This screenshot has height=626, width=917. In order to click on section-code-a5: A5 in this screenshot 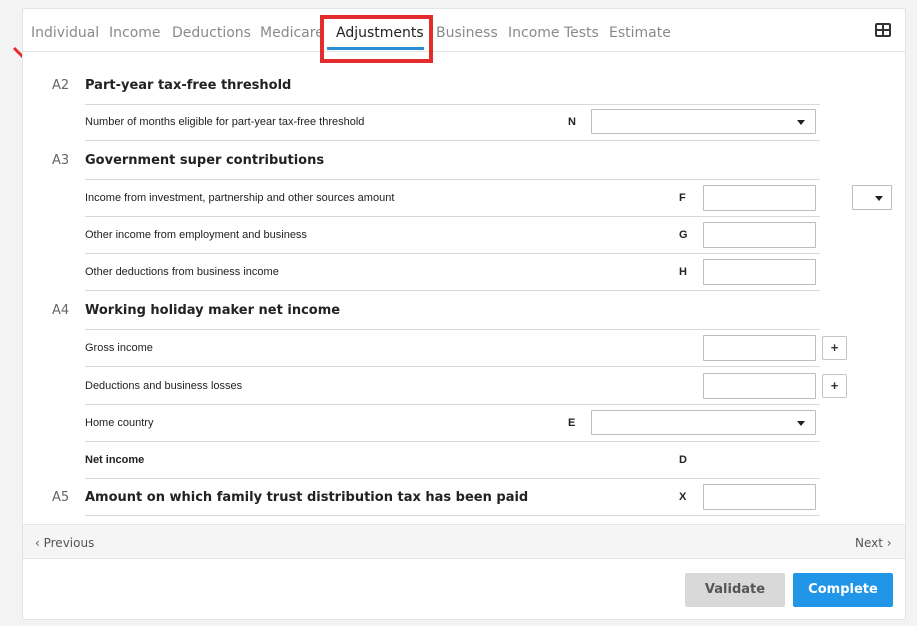, I will do `click(61, 497)`.